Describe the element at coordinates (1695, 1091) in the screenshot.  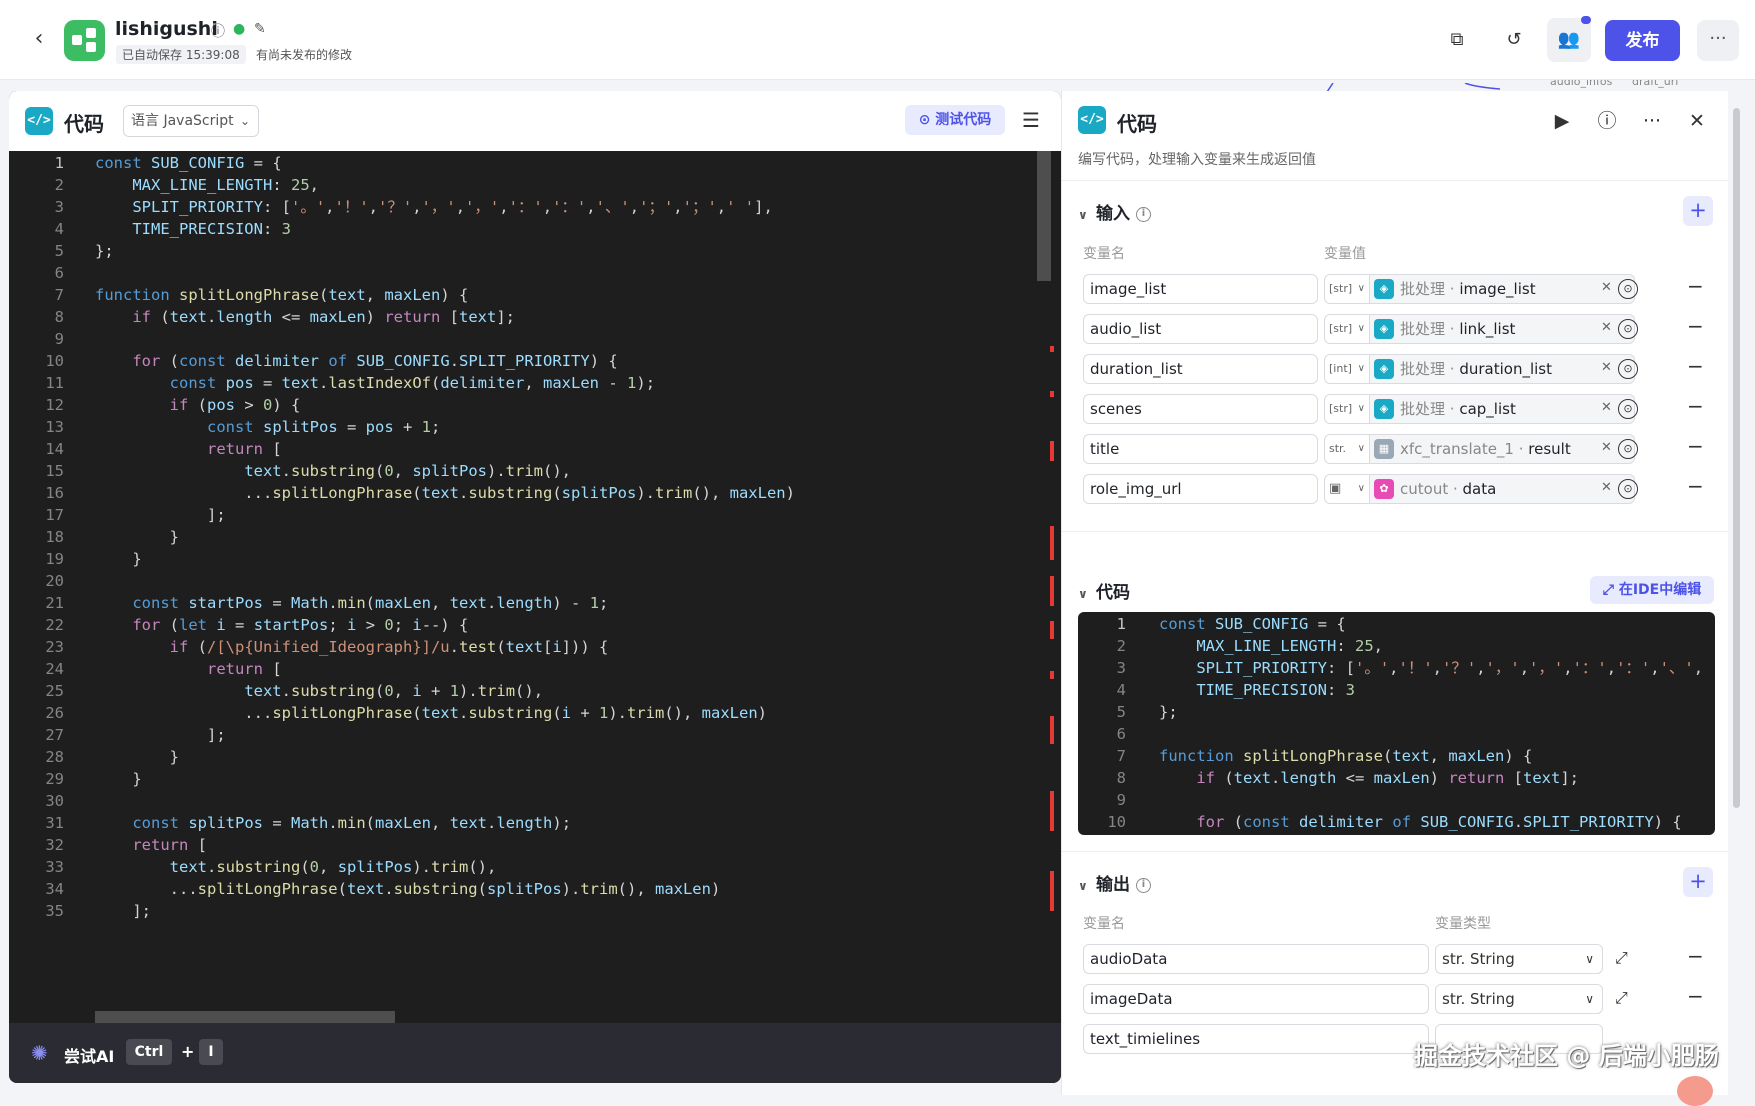
I see `assistant-avatar` at that location.